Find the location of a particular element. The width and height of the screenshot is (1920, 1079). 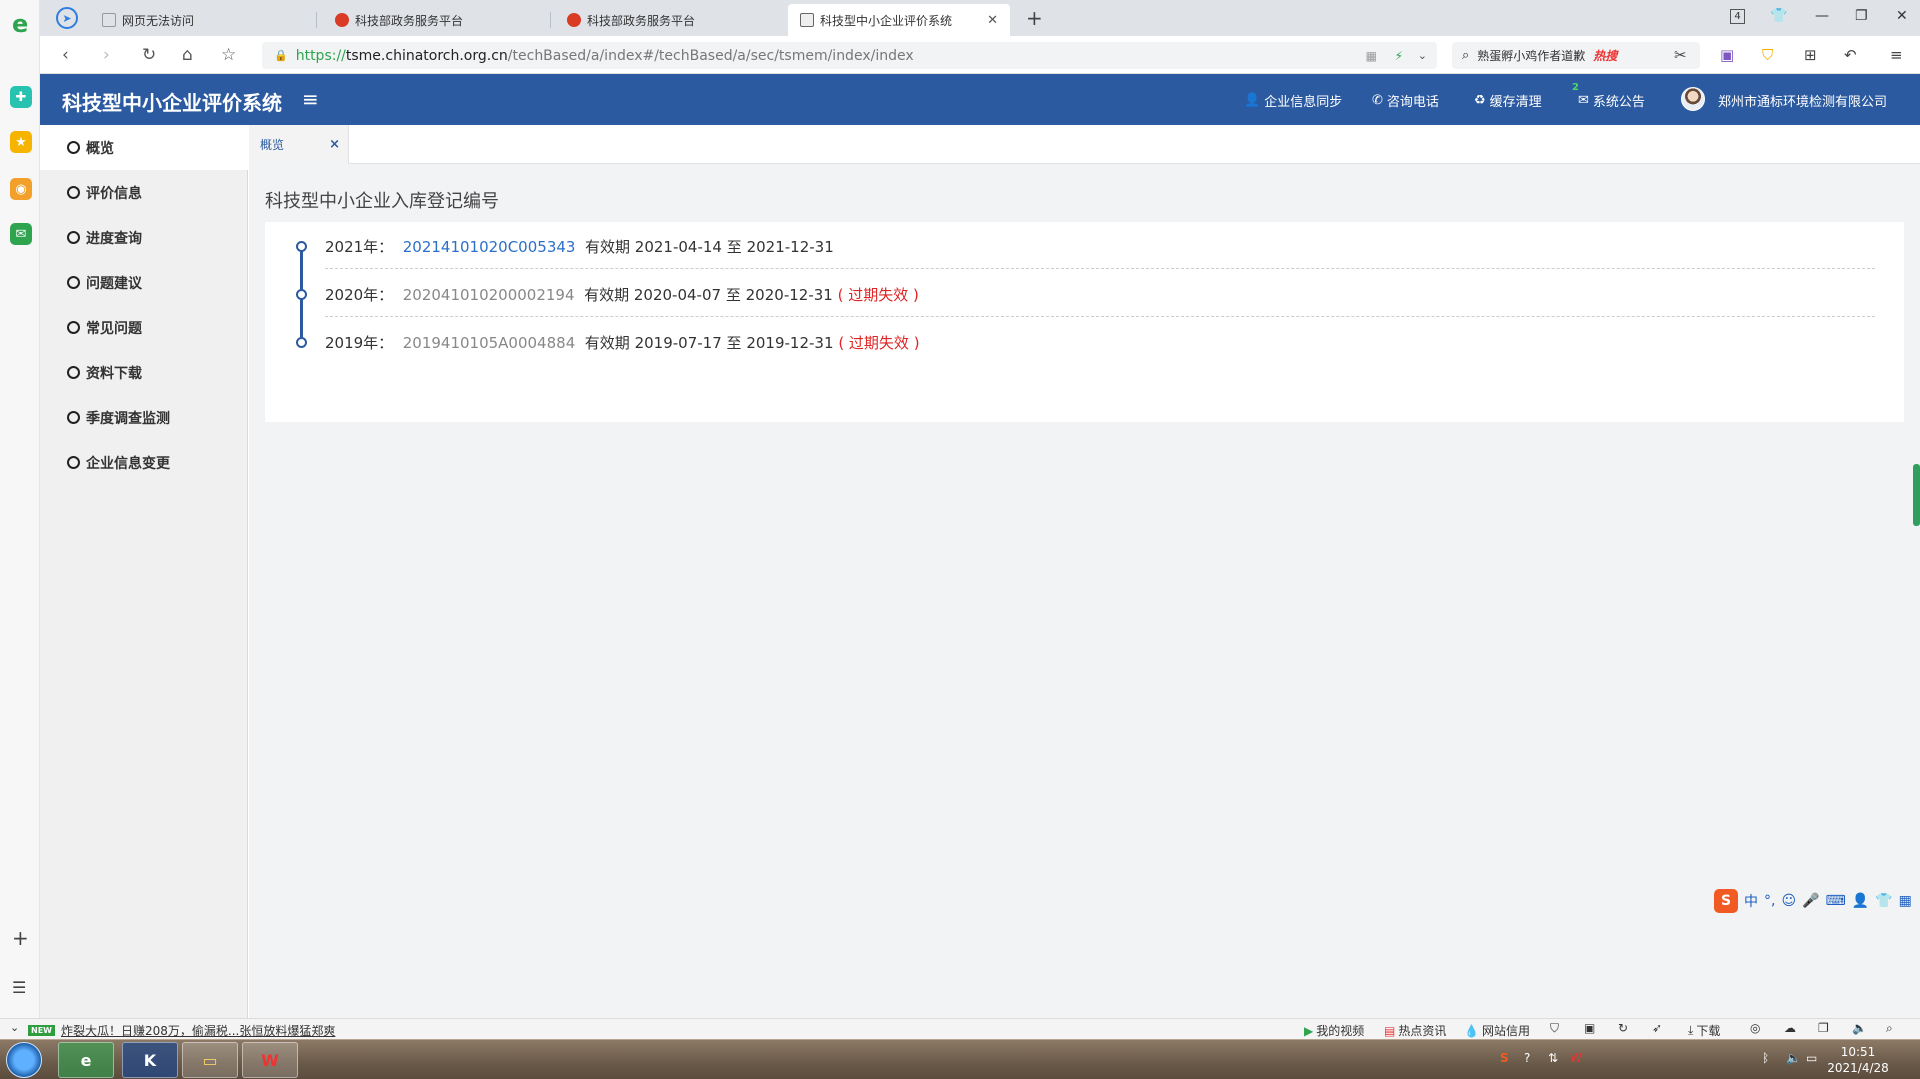

emoji-icon: ☺ is located at coordinates (1788, 901).